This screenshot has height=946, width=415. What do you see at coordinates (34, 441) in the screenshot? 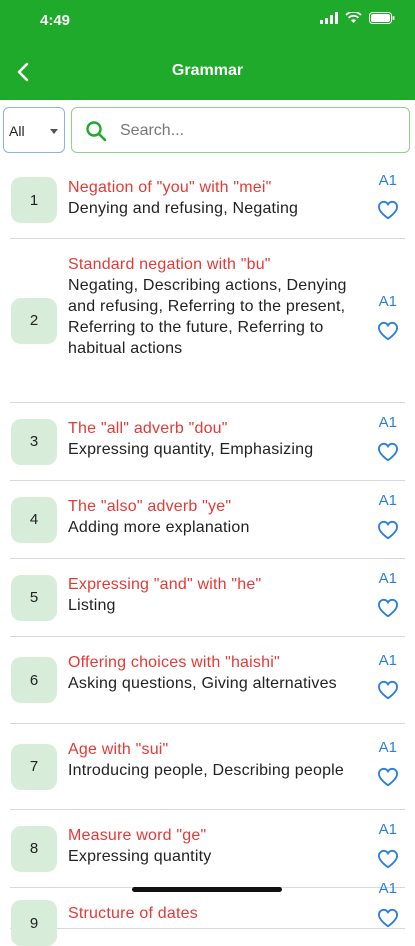
I see `item-number-badge: 3` at bounding box center [34, 441].